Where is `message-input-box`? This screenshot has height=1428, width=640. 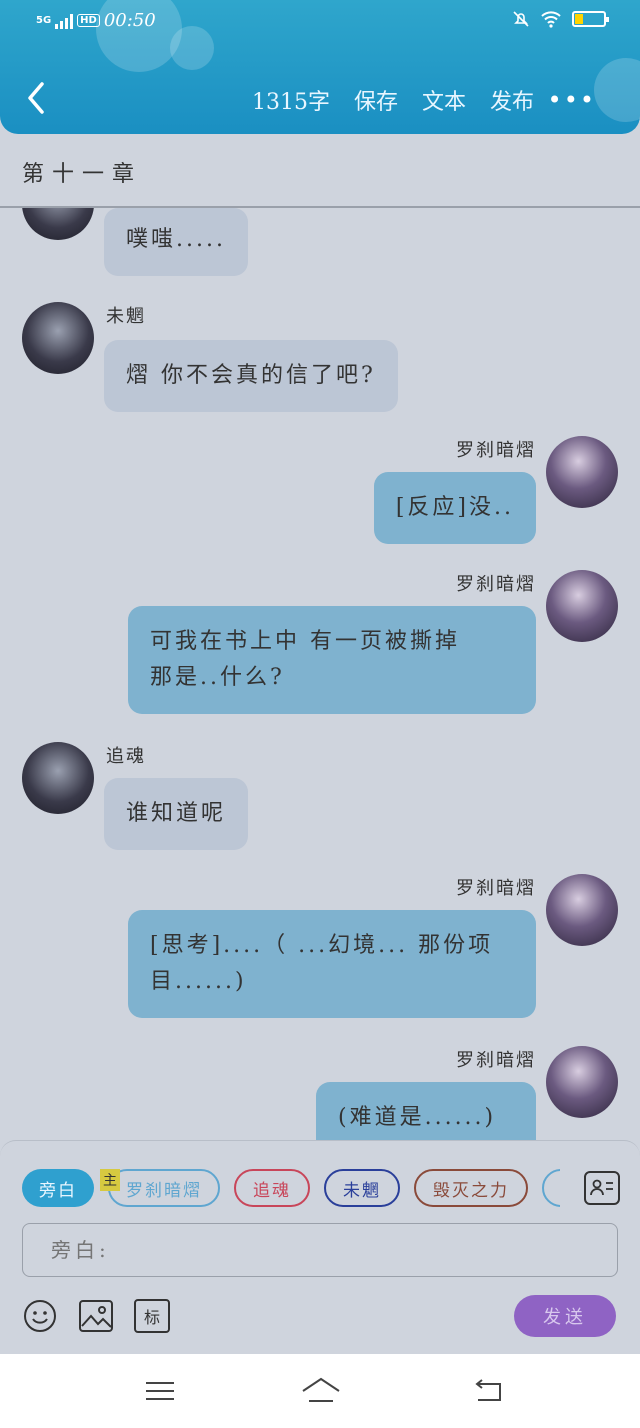
message-input-box is located at coordinates (320, 1250).